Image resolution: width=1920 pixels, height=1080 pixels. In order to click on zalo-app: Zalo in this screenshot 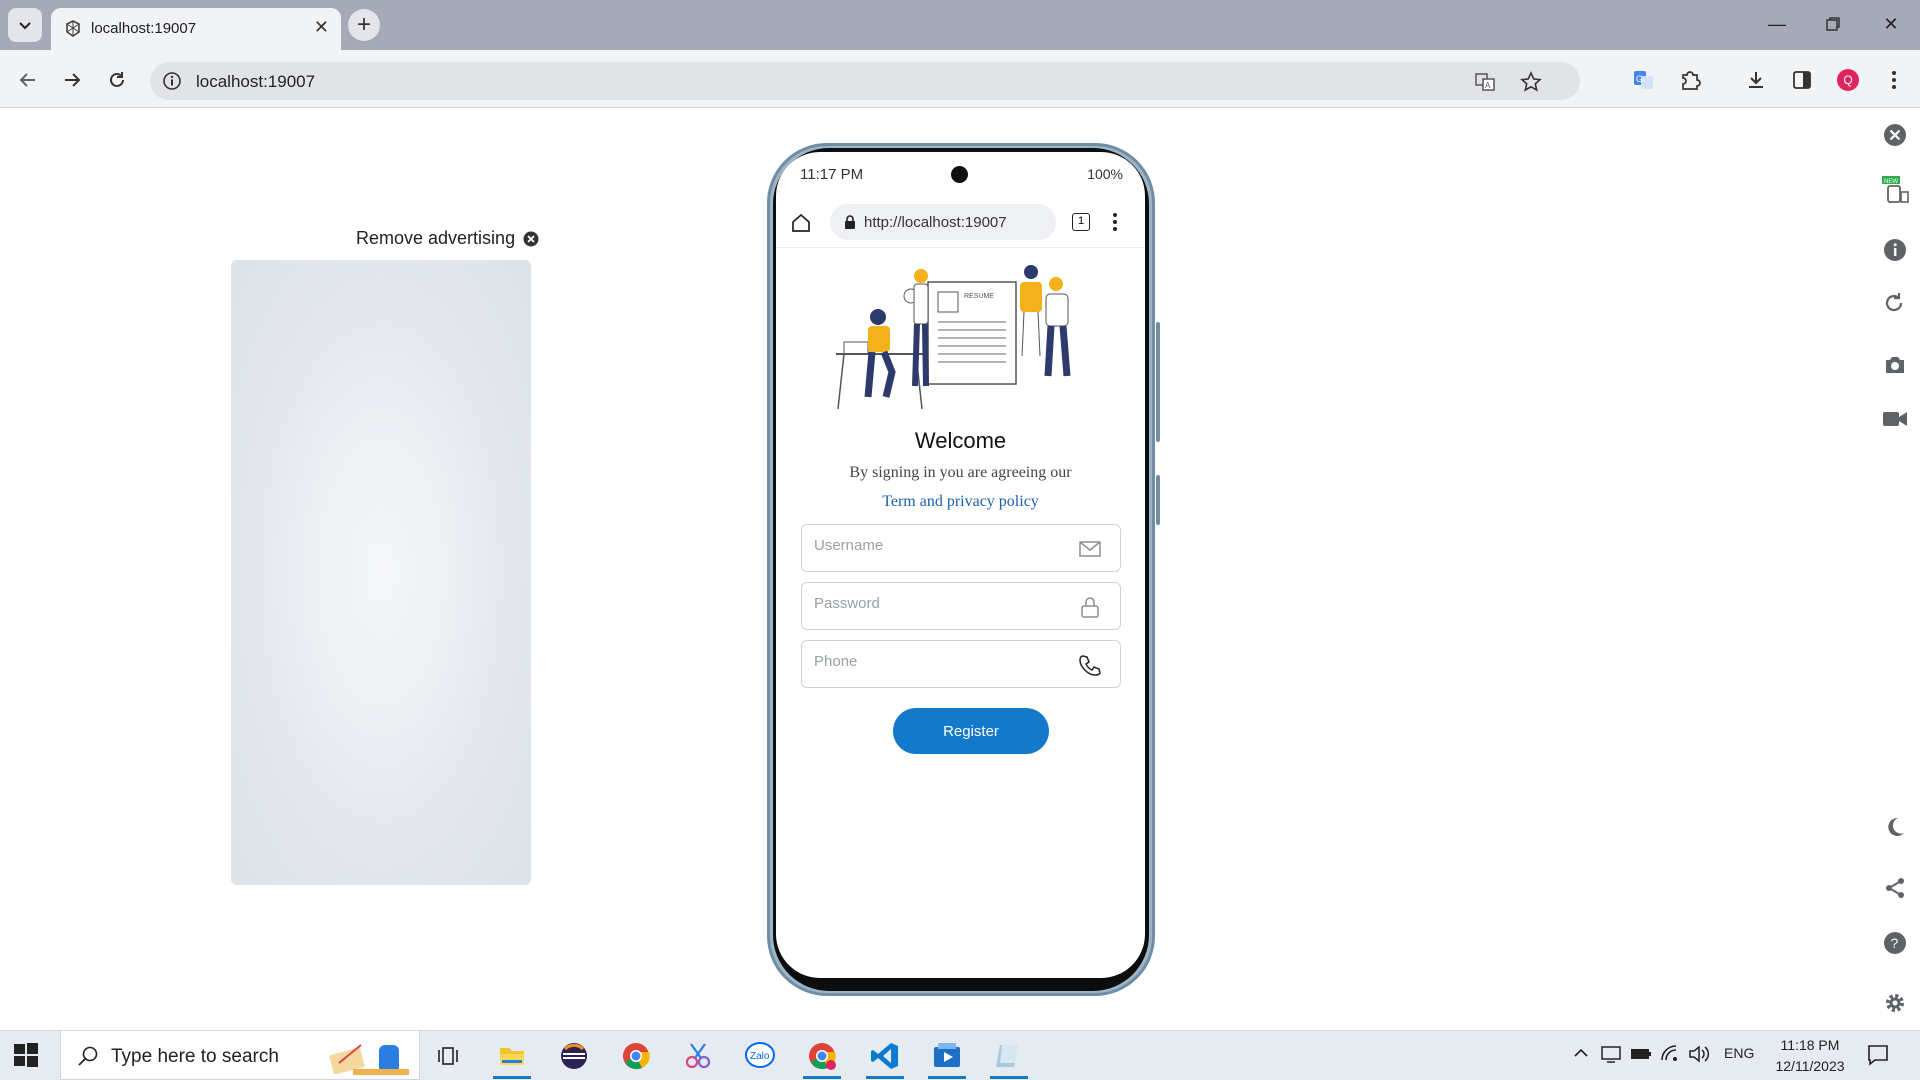, I will do `click(760, 1056)`.